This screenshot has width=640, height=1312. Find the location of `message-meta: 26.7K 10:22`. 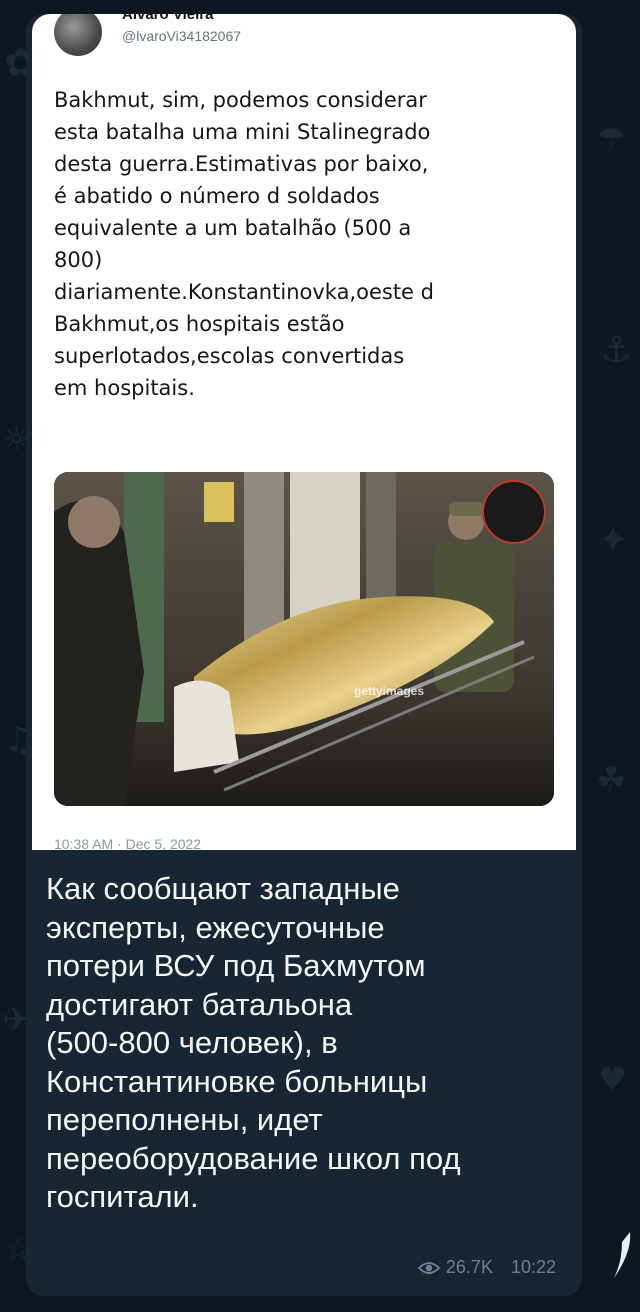

message-meta: 26.7K 10:22 is located at coordinates (486, 1267).